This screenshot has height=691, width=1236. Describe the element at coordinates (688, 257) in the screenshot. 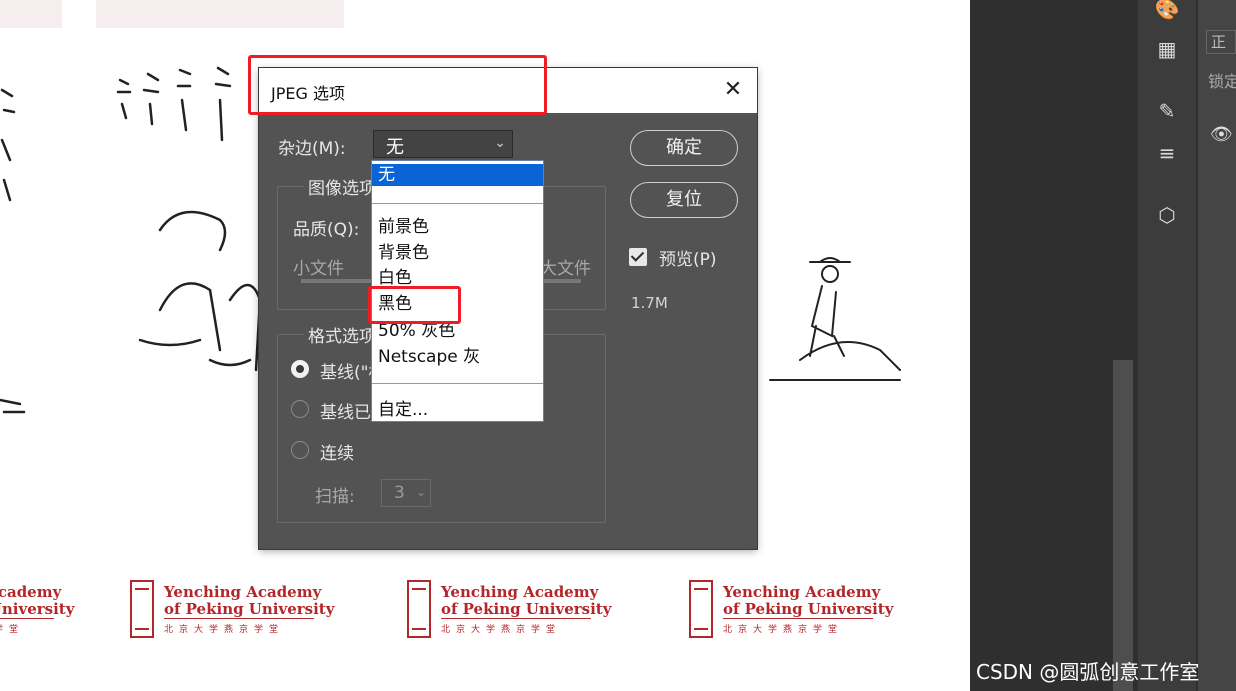

I see `preview-label: 预览(P)` at that location.